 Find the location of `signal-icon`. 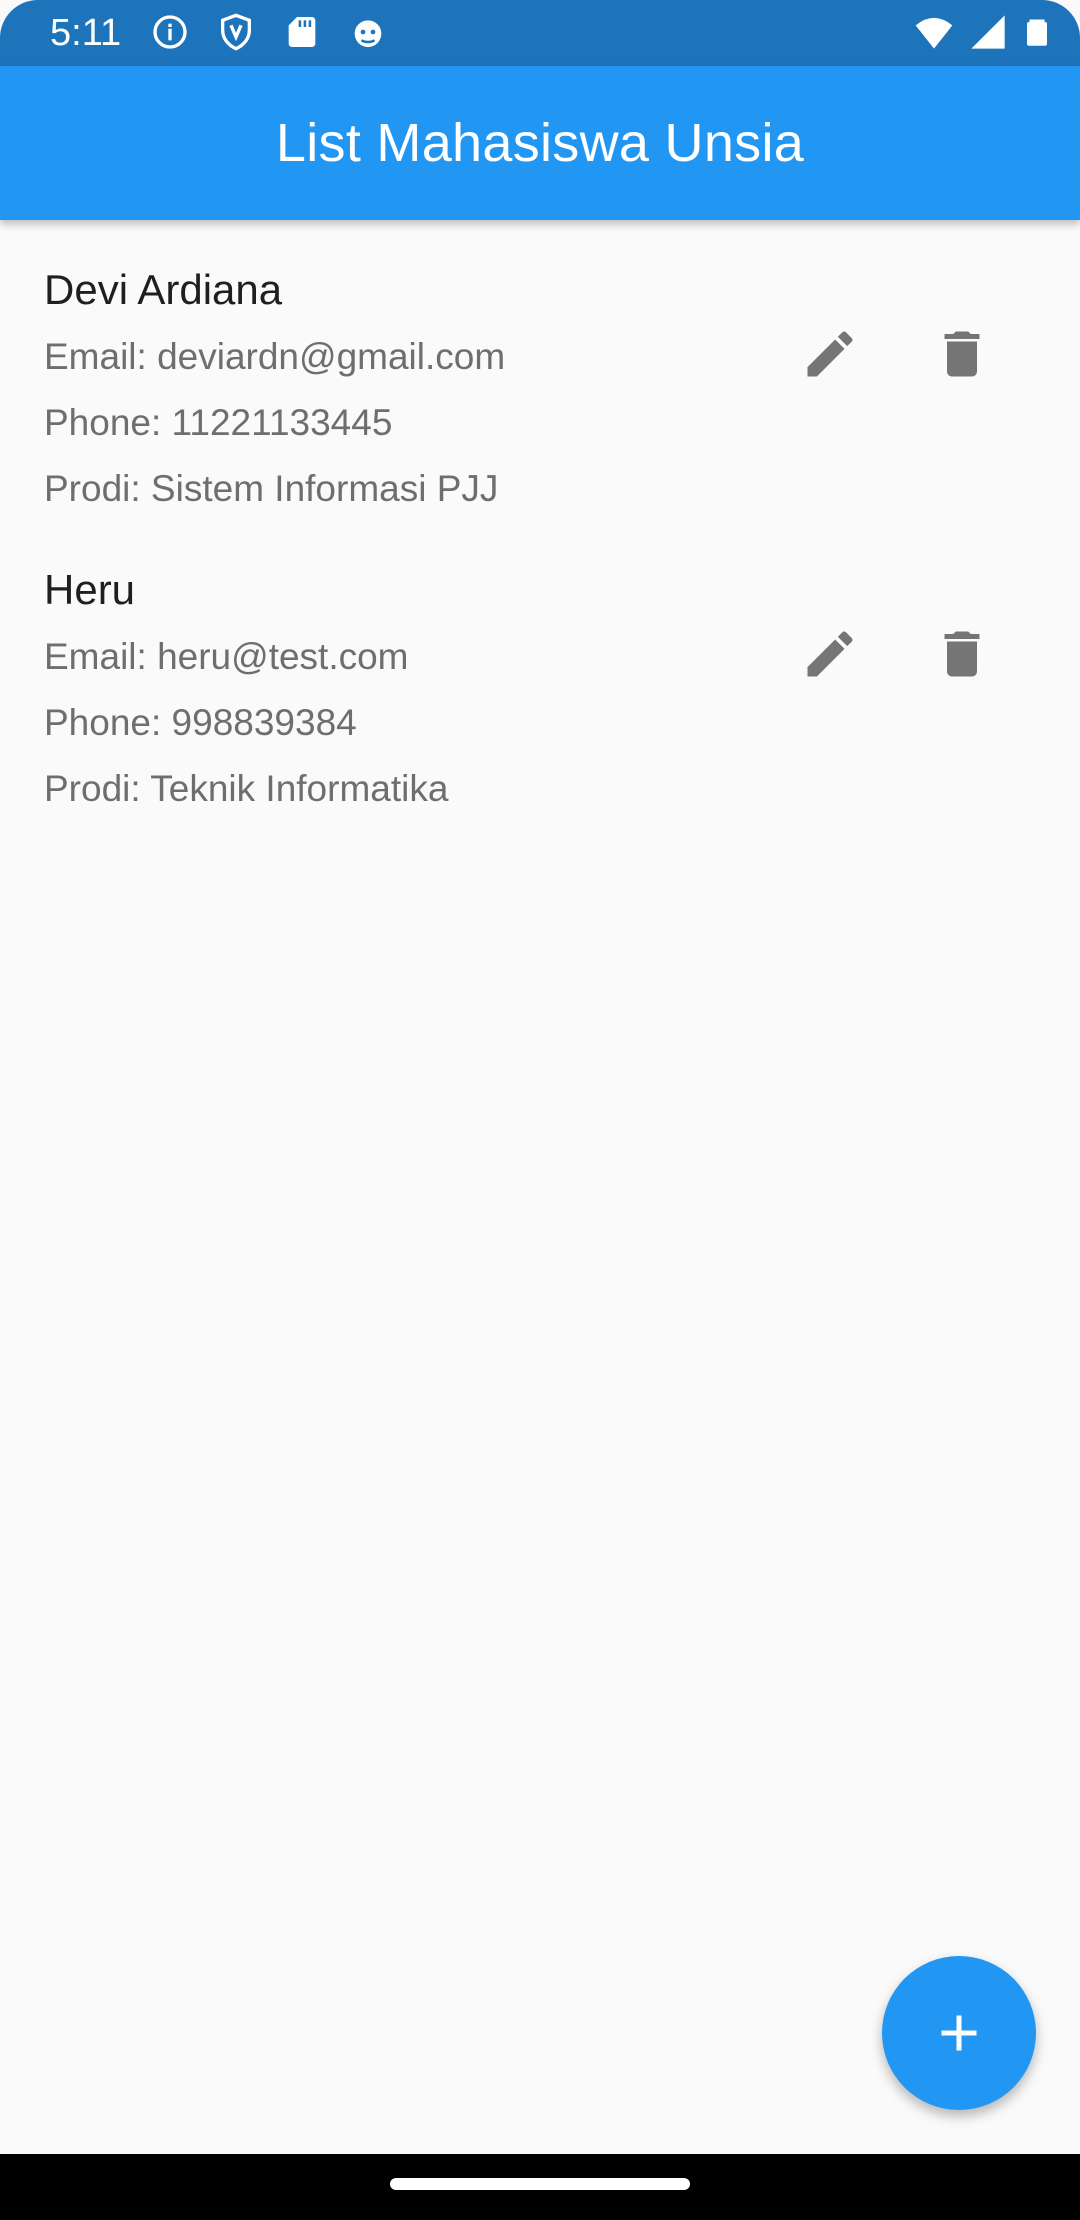

signal-icon is located at coordinates (988, 32).